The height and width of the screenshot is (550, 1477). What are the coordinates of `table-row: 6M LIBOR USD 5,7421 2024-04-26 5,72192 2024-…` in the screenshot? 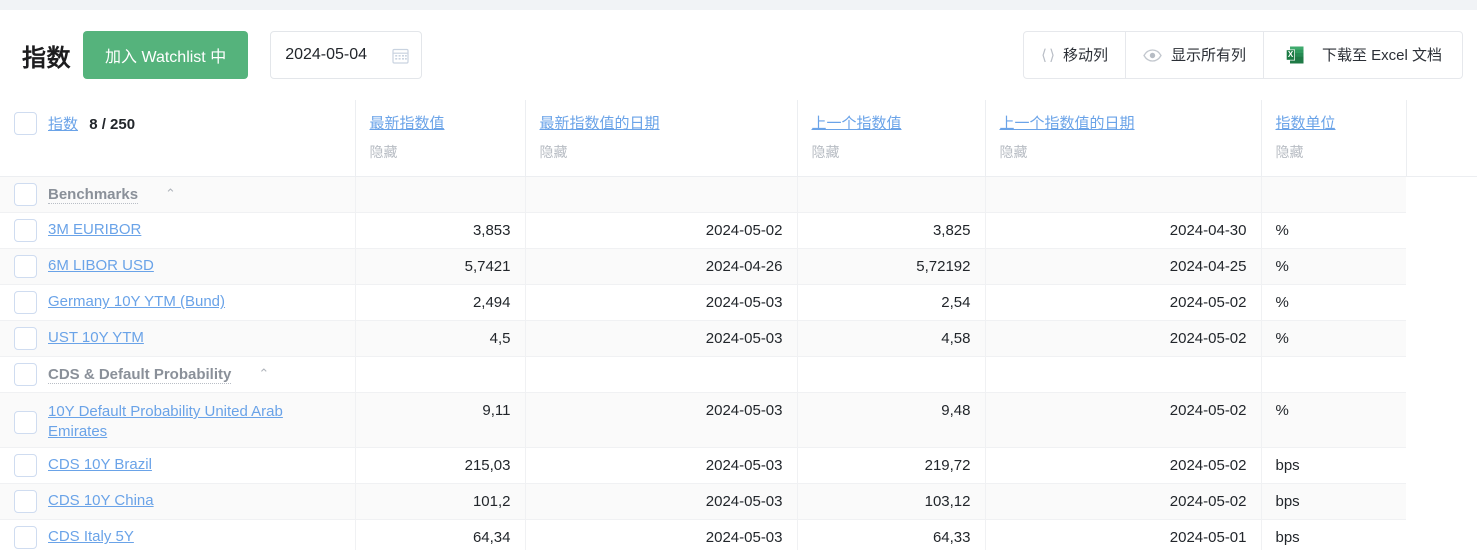 It's located at (738, 266).